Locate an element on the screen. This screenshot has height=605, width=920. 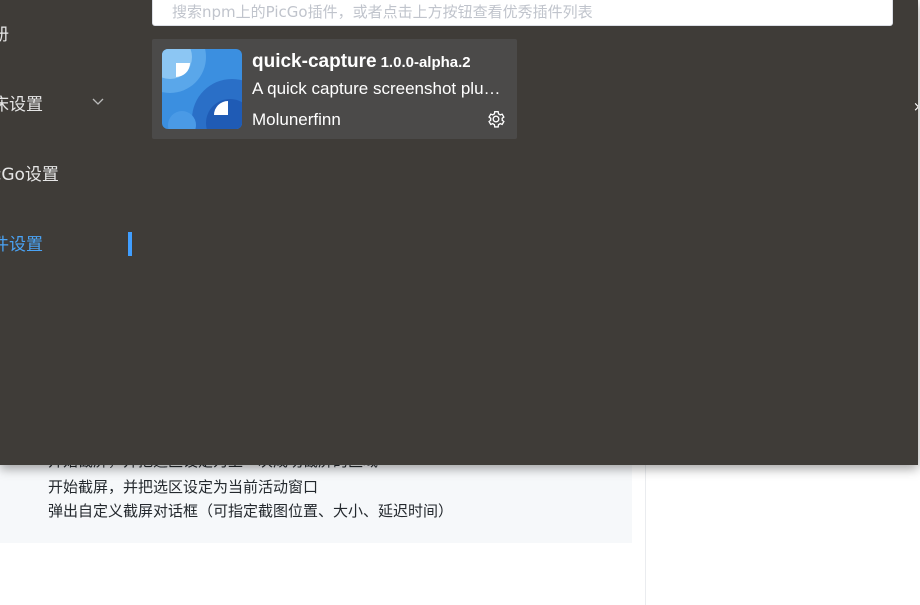
chevron-down-icon is located at coordinates (98, 102).